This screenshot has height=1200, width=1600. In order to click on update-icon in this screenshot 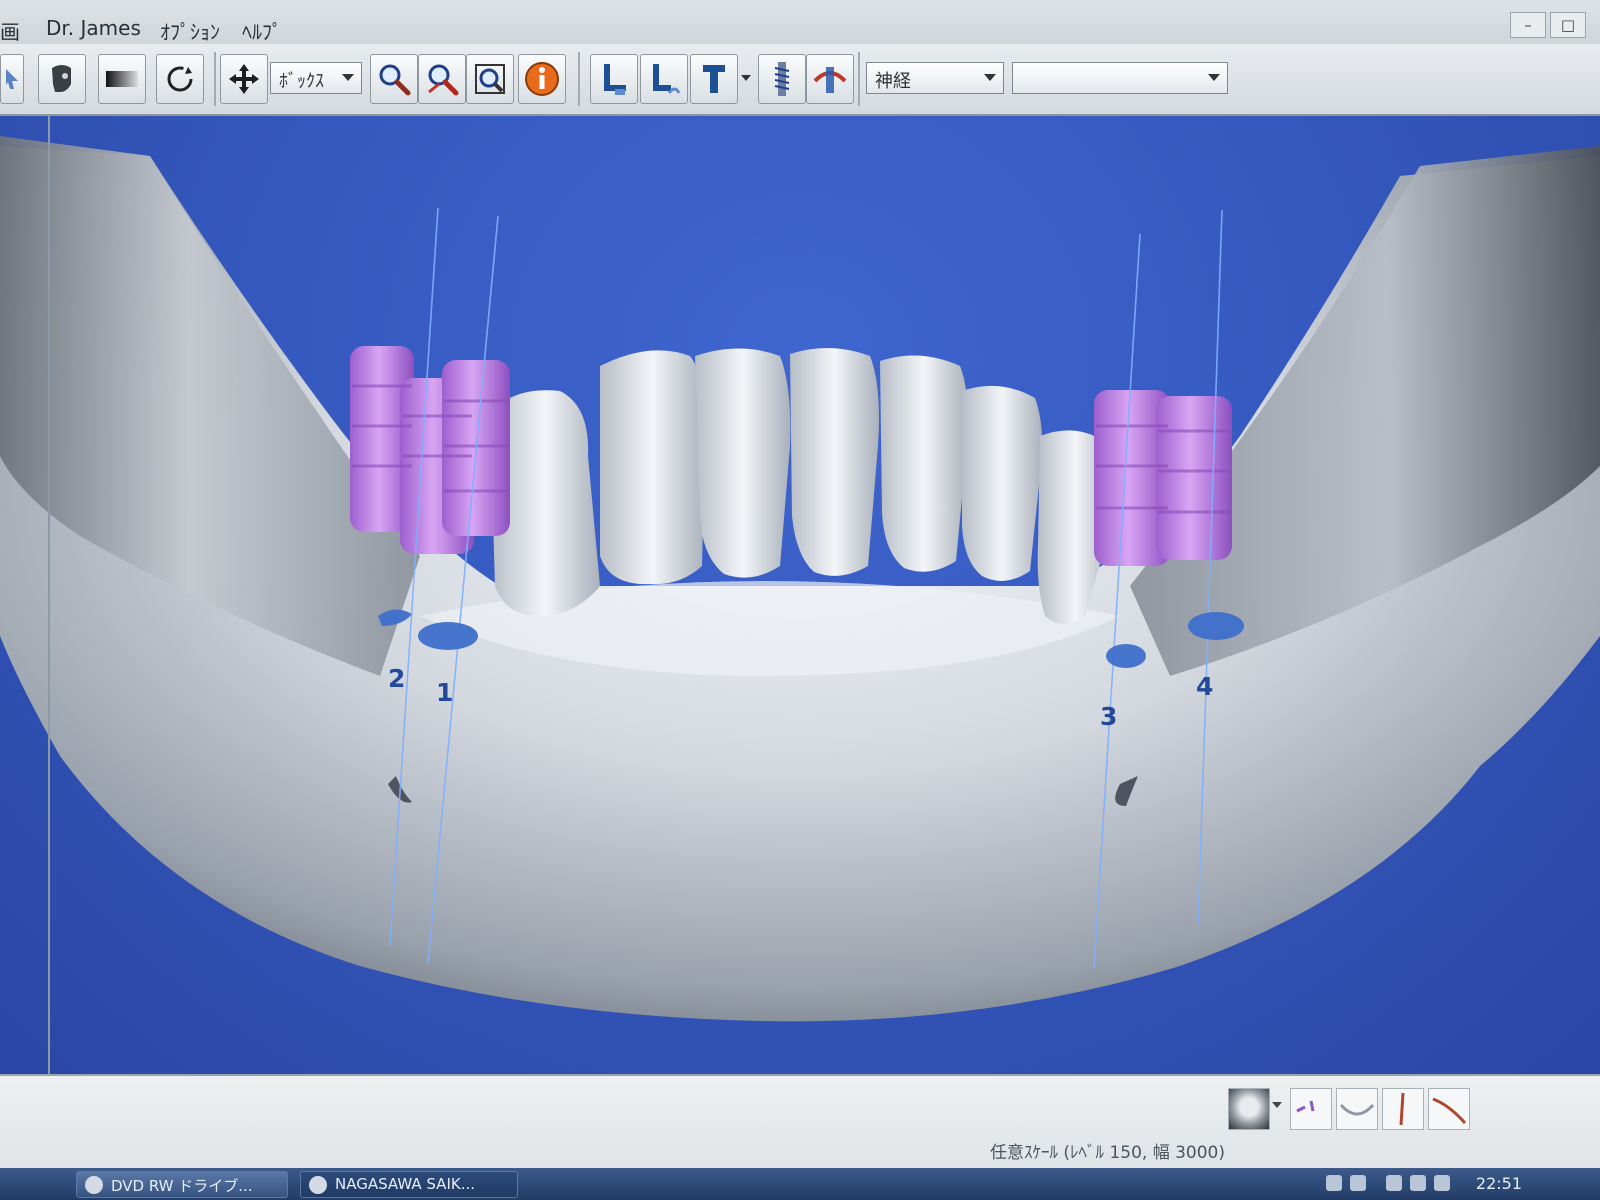, I will do `click(1418, 1183)`.